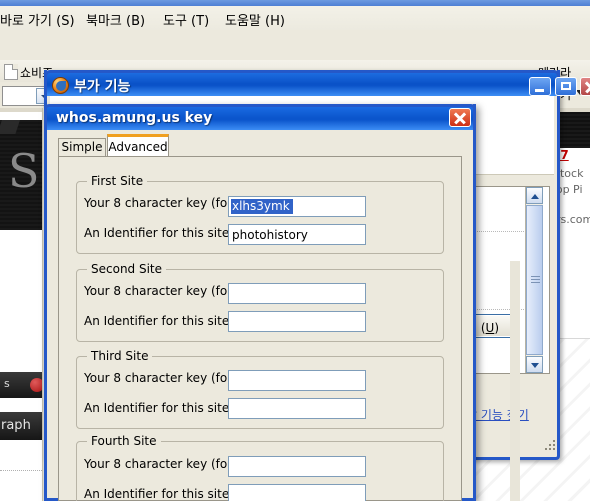 This screenshot has width=590, height=501. I want to click on menu-item-go: 바로 가기 (S), so click(37, 19).